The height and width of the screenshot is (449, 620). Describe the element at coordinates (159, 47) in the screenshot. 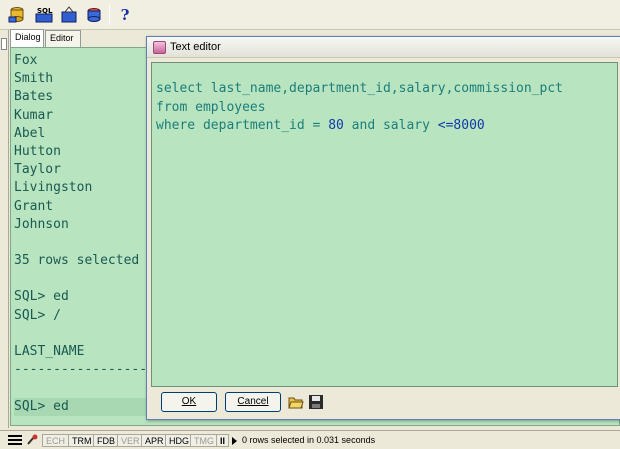

I see `text-editor-app-icon` at that location.